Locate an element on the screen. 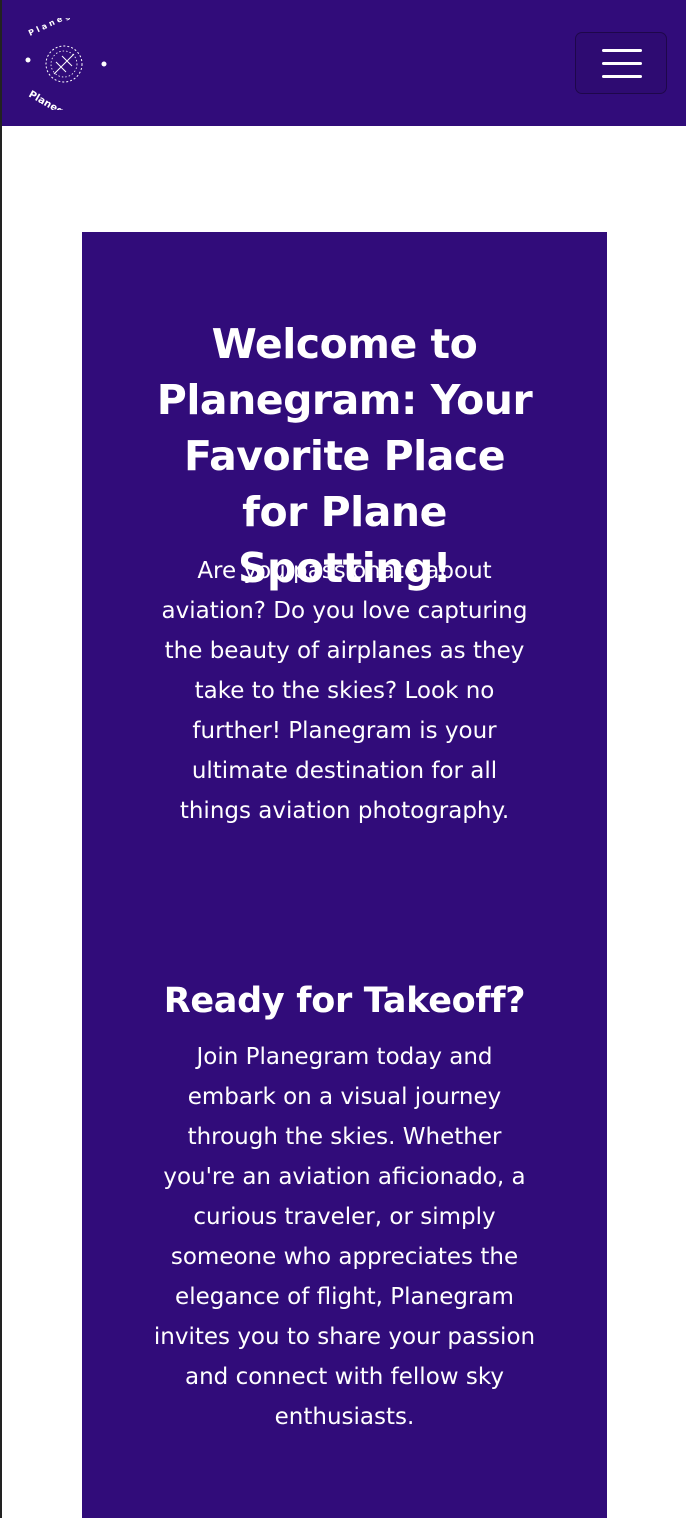 This screenshot has height=1518, width=686. takeoff-heading: Ready for Takeoff? is located at coordinates (344, 1001).